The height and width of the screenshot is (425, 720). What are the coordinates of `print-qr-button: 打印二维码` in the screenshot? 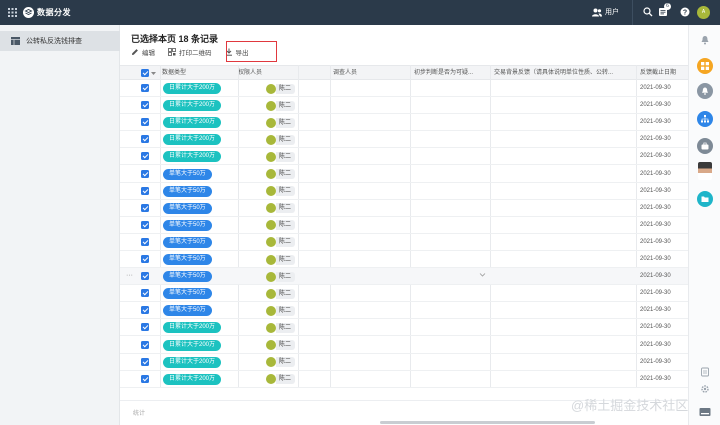 It's located at (190, 52).